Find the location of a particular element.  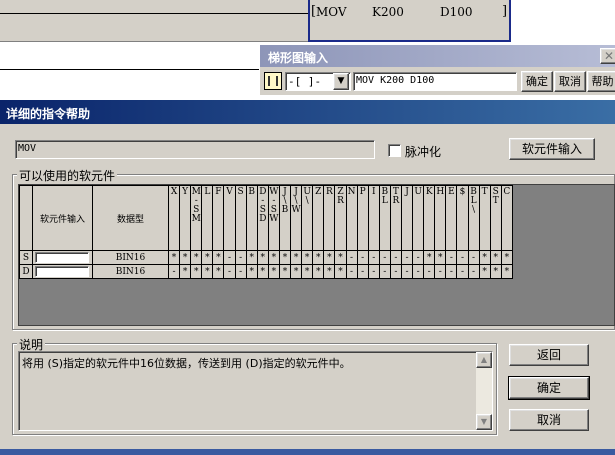

device-col-header: E is located at coordinates (451, 218).